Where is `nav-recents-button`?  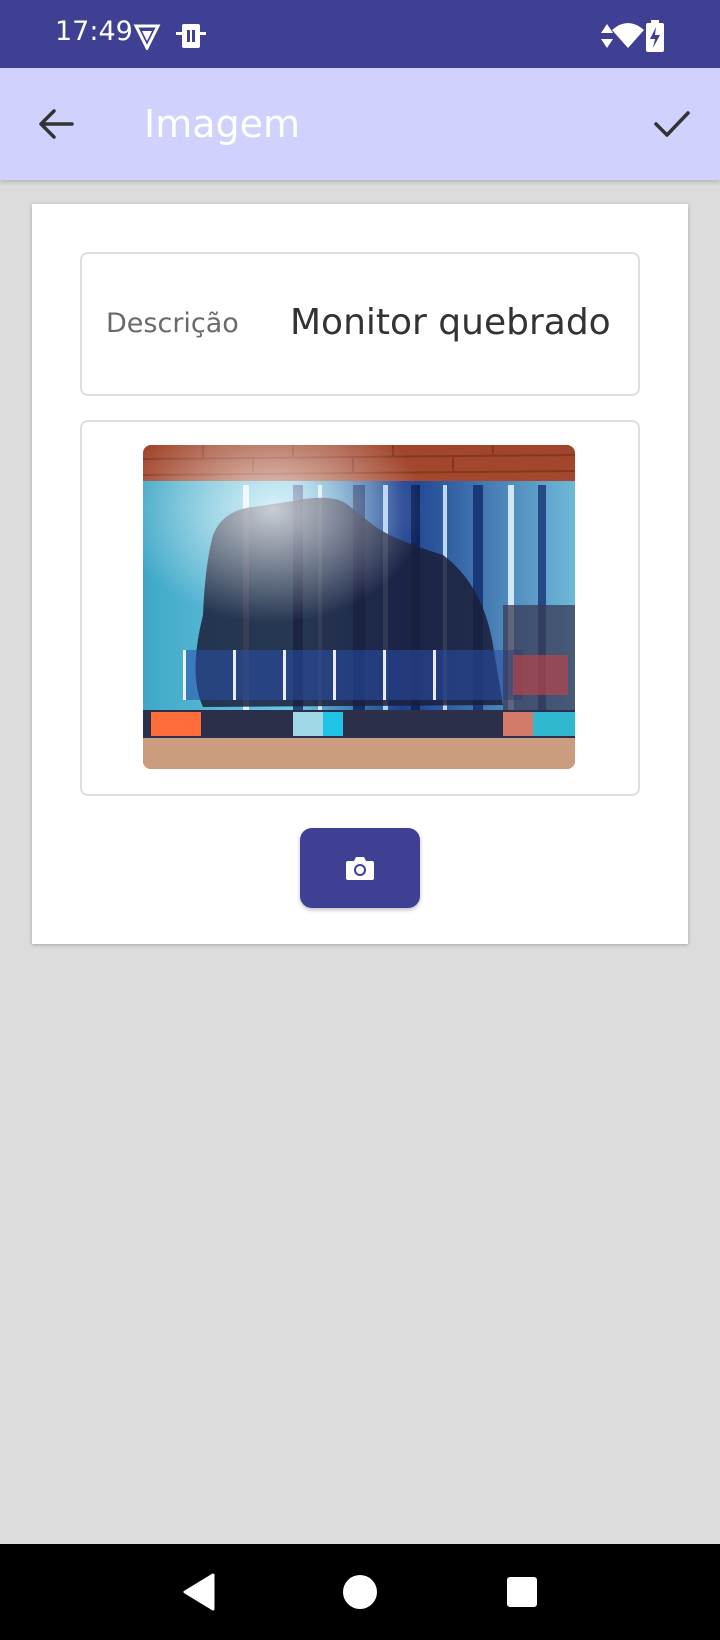 nav-recents-button is located at coordinates (522, 1592).